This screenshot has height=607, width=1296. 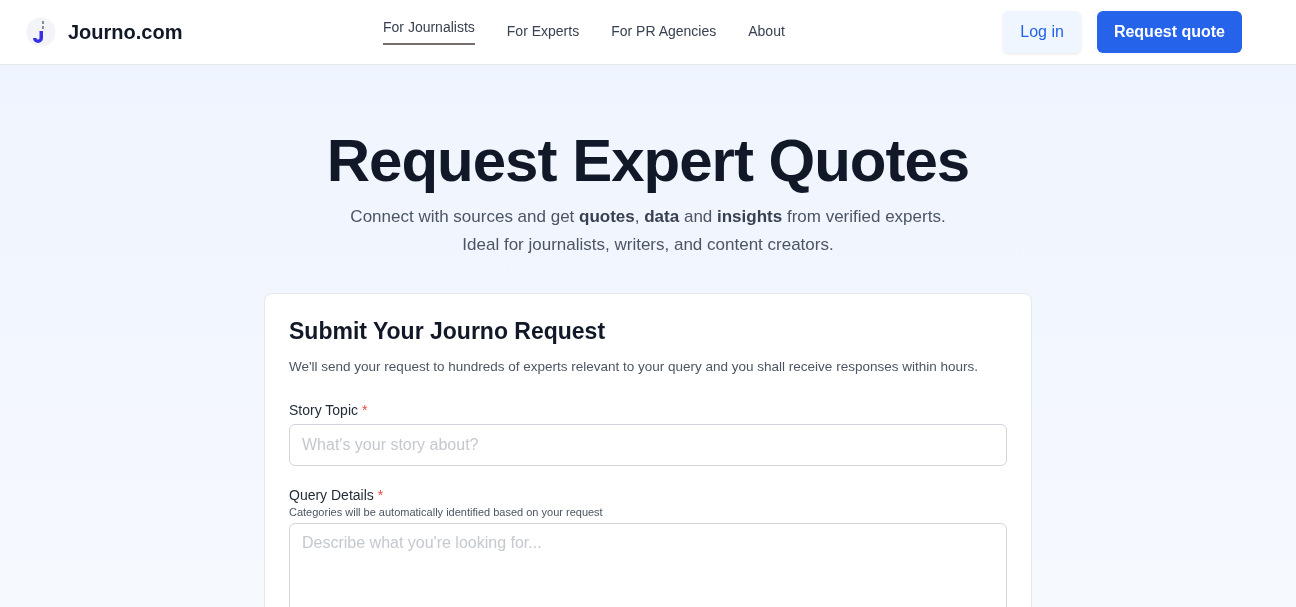 I want to click on field-hint: Categories will be automatically identified based on your request, so click(x=446, y=512).